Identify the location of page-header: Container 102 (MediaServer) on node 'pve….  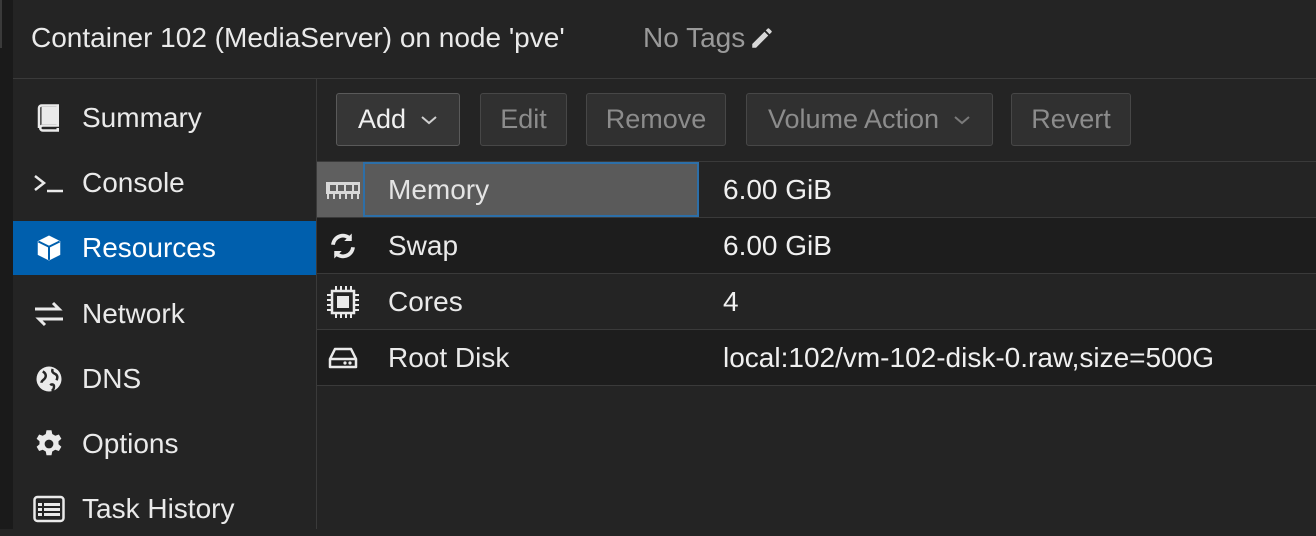
(664, 39).